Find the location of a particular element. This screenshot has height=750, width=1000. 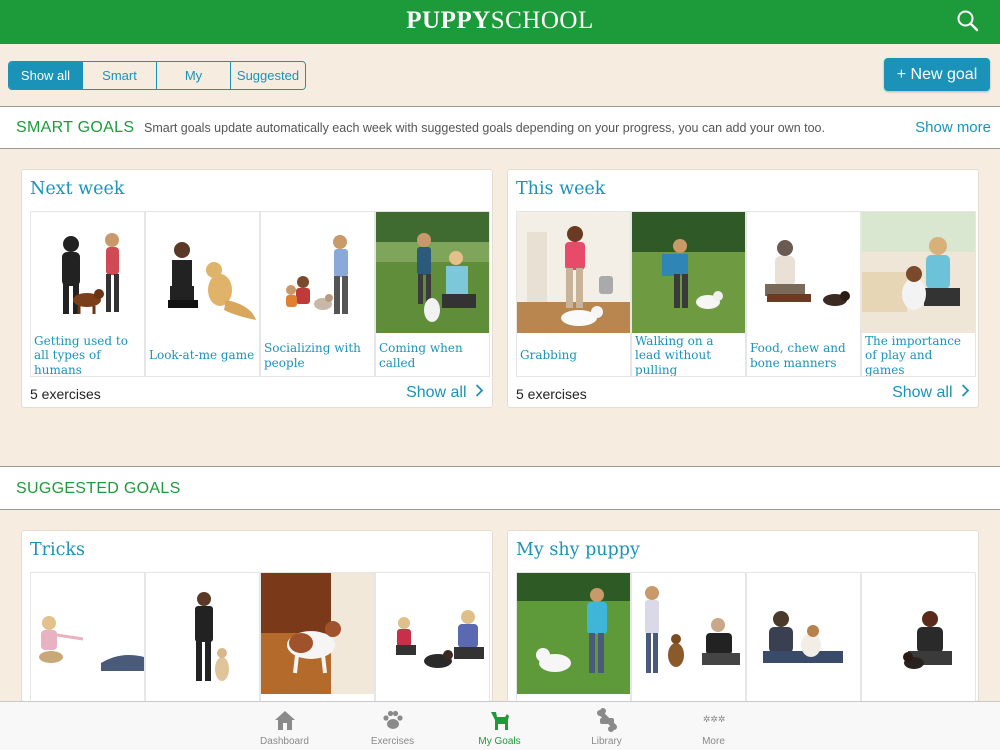

goal-card-tricks: Tricks is located at coordinates (257, 634).